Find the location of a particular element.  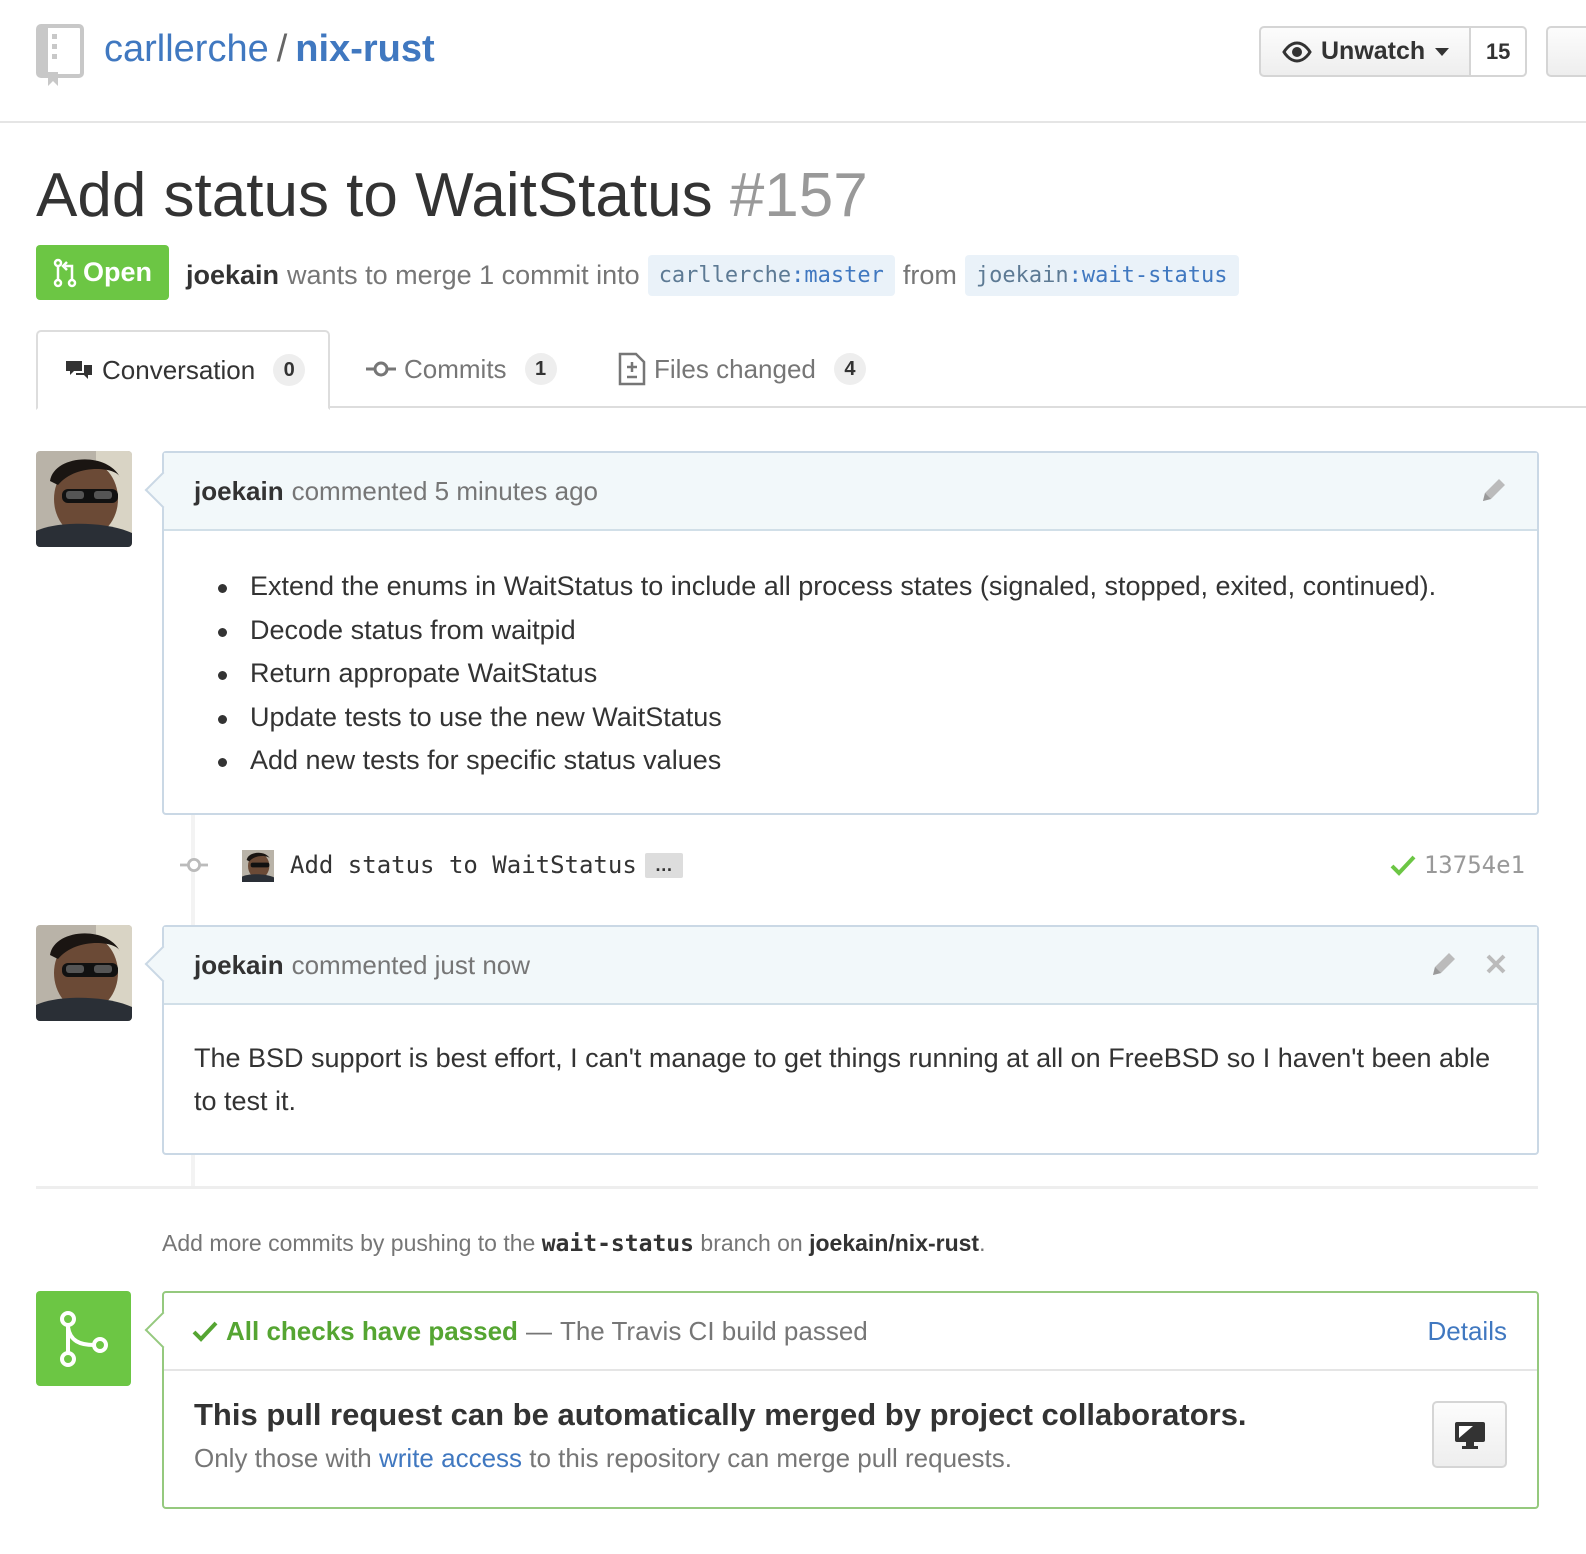

comment-header: joekain commented just now is located at coordinates (840, 966).